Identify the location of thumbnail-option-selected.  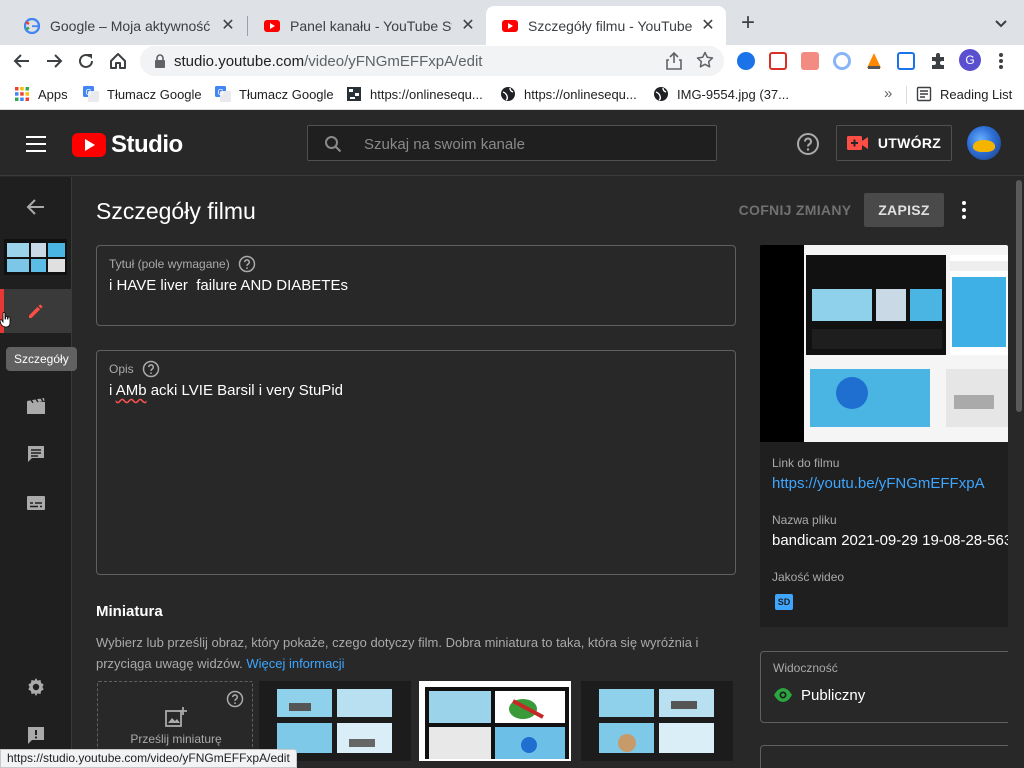
(495, 721).